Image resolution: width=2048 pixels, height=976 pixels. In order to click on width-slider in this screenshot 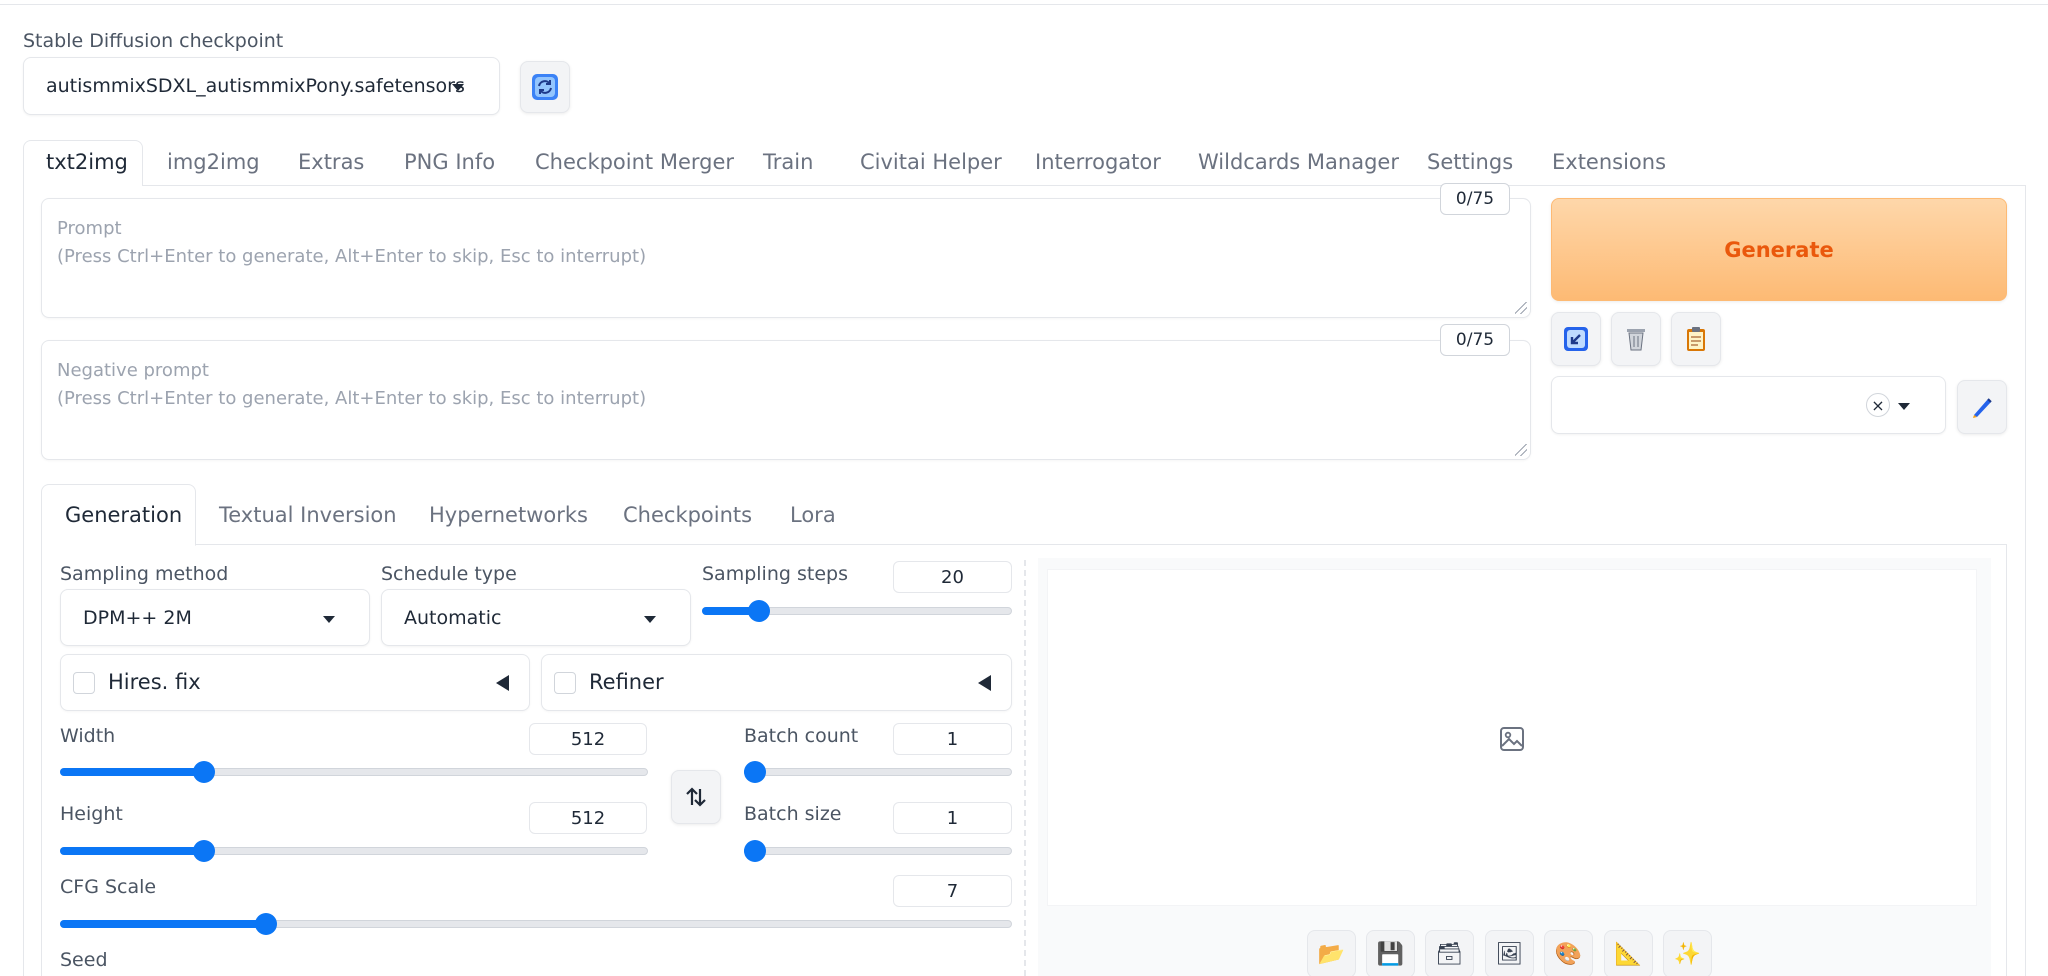, I will do `click(354, 772)`.